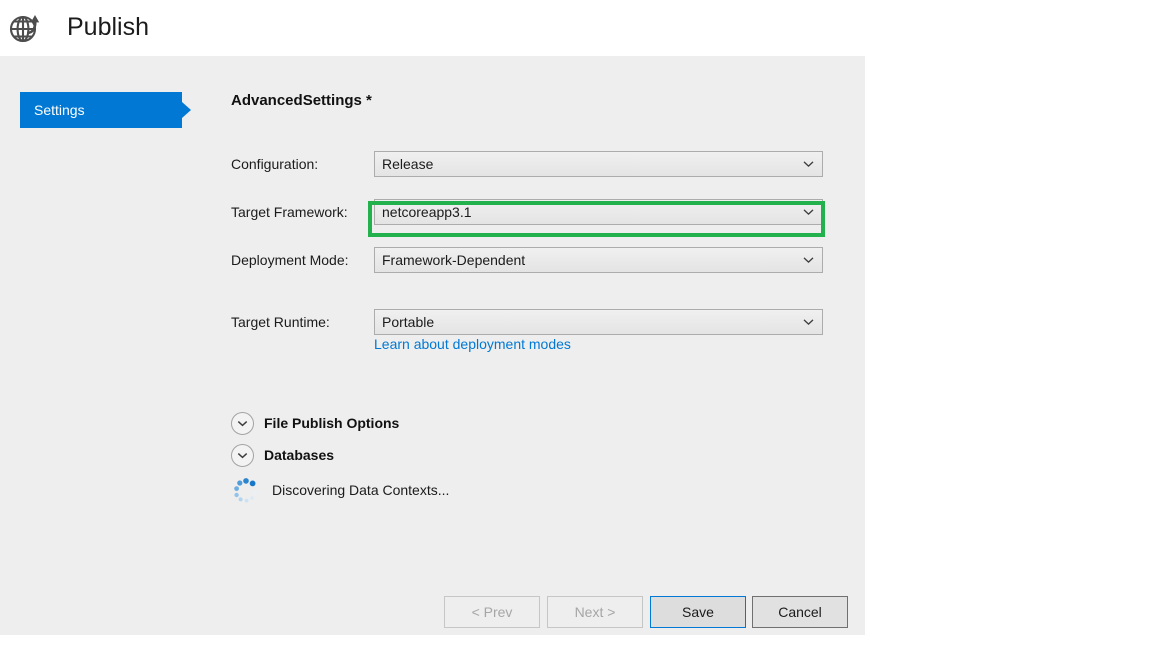 The width and height of the screenshot is (1152, 648). What do you see at coordinates (290, 260) in the screenshot?
I see `deployment-mode-label: Deployment Mode:` at bounding box center [290, 260].